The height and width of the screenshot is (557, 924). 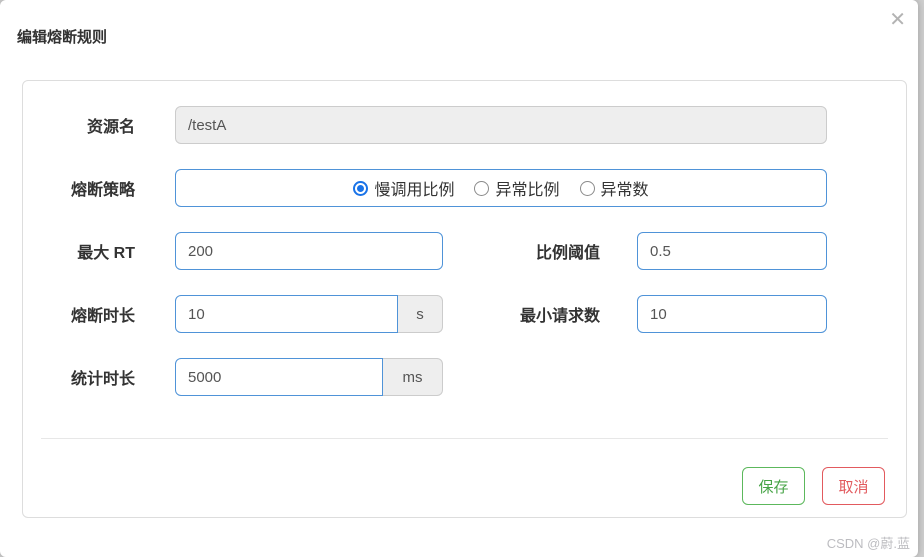 What do you see at coordinates (527, 190) in the screenshot?
I see `radio-label: 异常比例` at bounding box center [527, 190].